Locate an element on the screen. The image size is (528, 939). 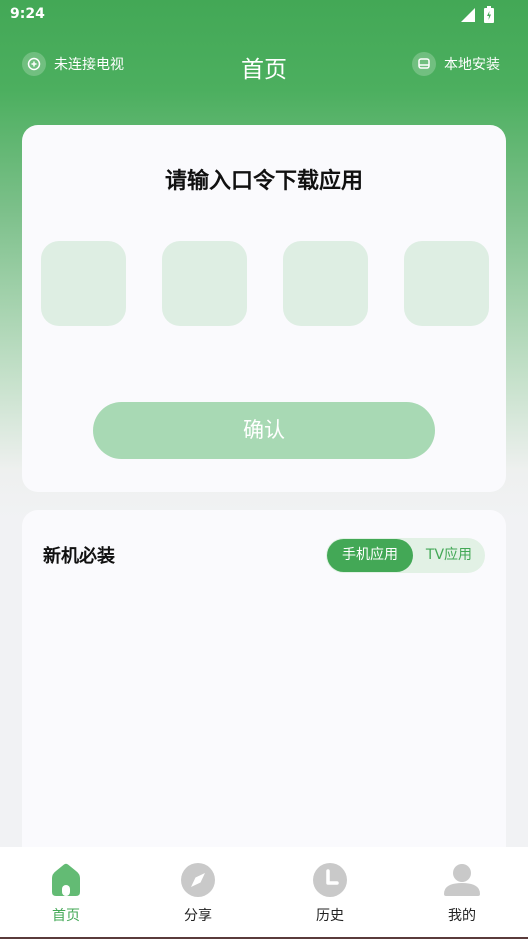
nav-item-home: 首页 is located at coordinates (66, 893).